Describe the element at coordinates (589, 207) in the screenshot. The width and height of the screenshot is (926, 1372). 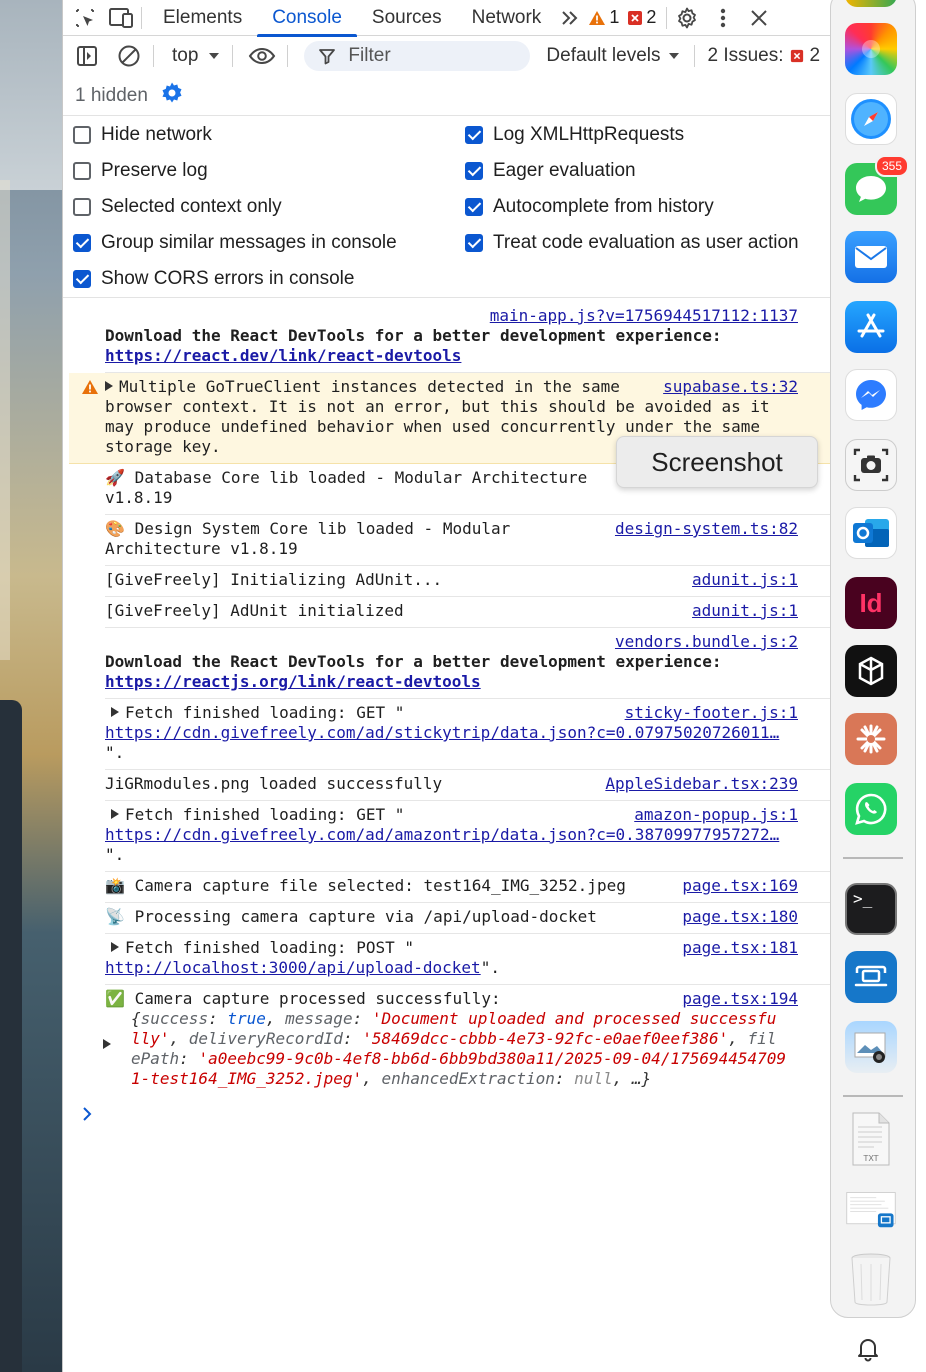
I see `autocomplete-option: Autocomplete from history` at that location.